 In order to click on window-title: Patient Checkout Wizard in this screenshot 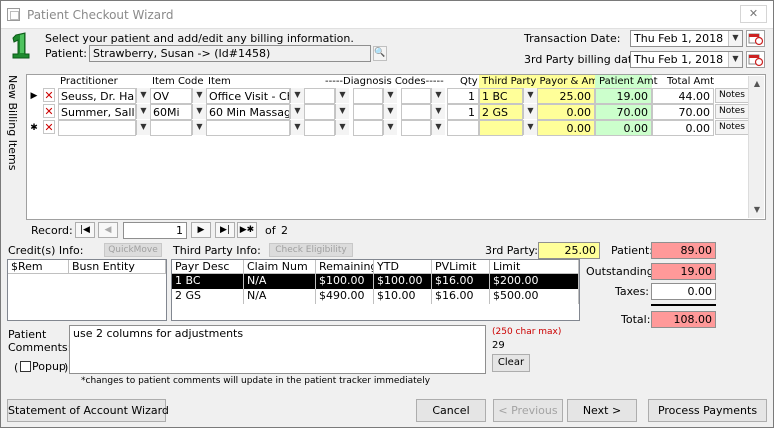, I will do `click(100, 15)`.